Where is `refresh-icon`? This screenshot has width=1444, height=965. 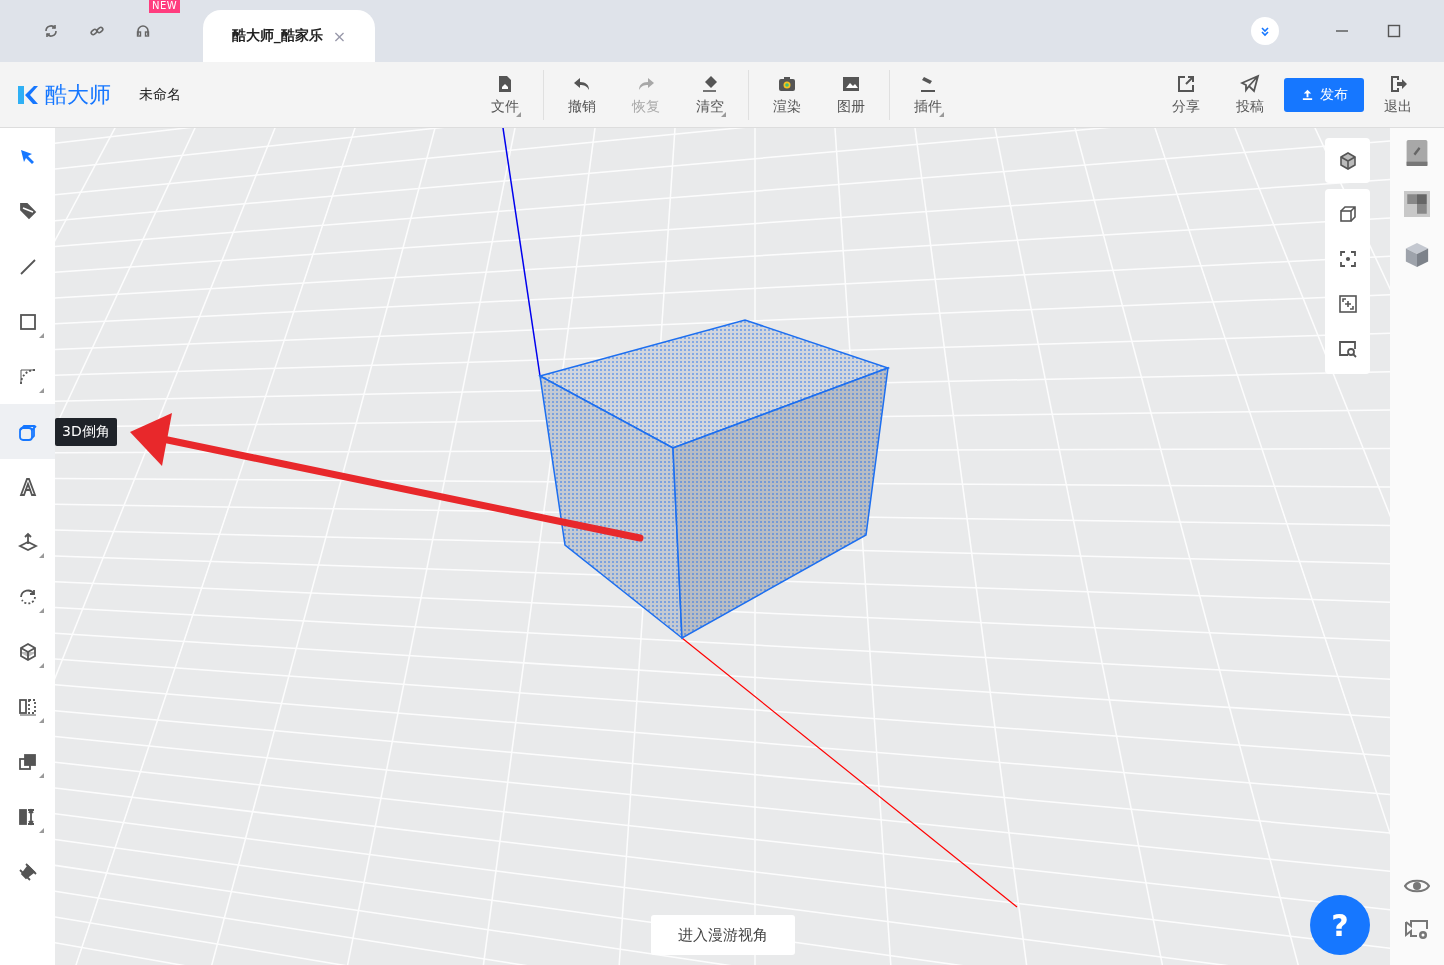 refresh-icon is located at coordinates (51, 31).